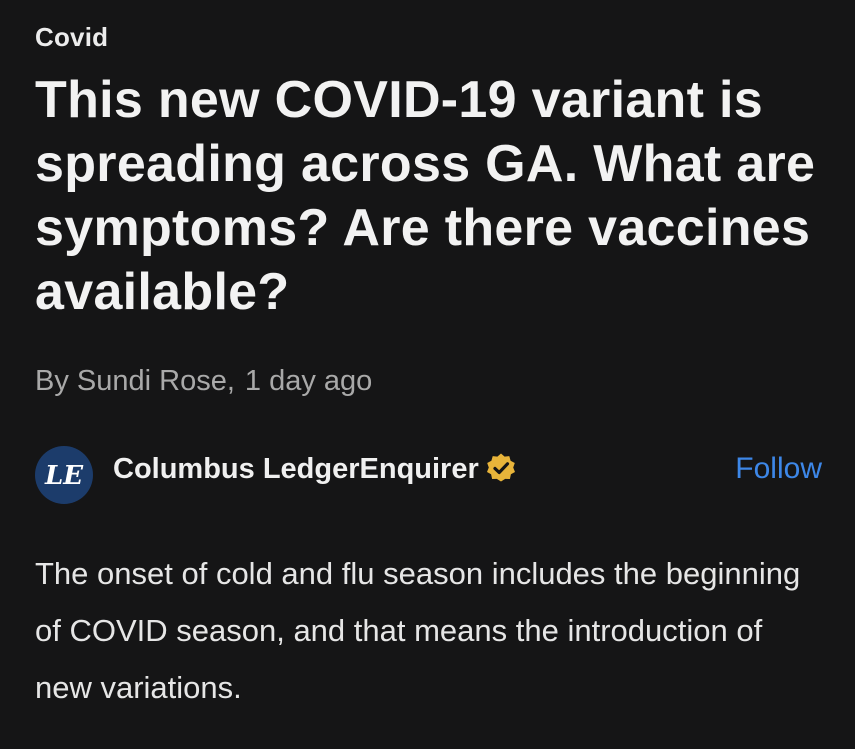  Describe the element at coordinates (778, 469) in the screenshot. I see `follow-button: Follow` at that location.